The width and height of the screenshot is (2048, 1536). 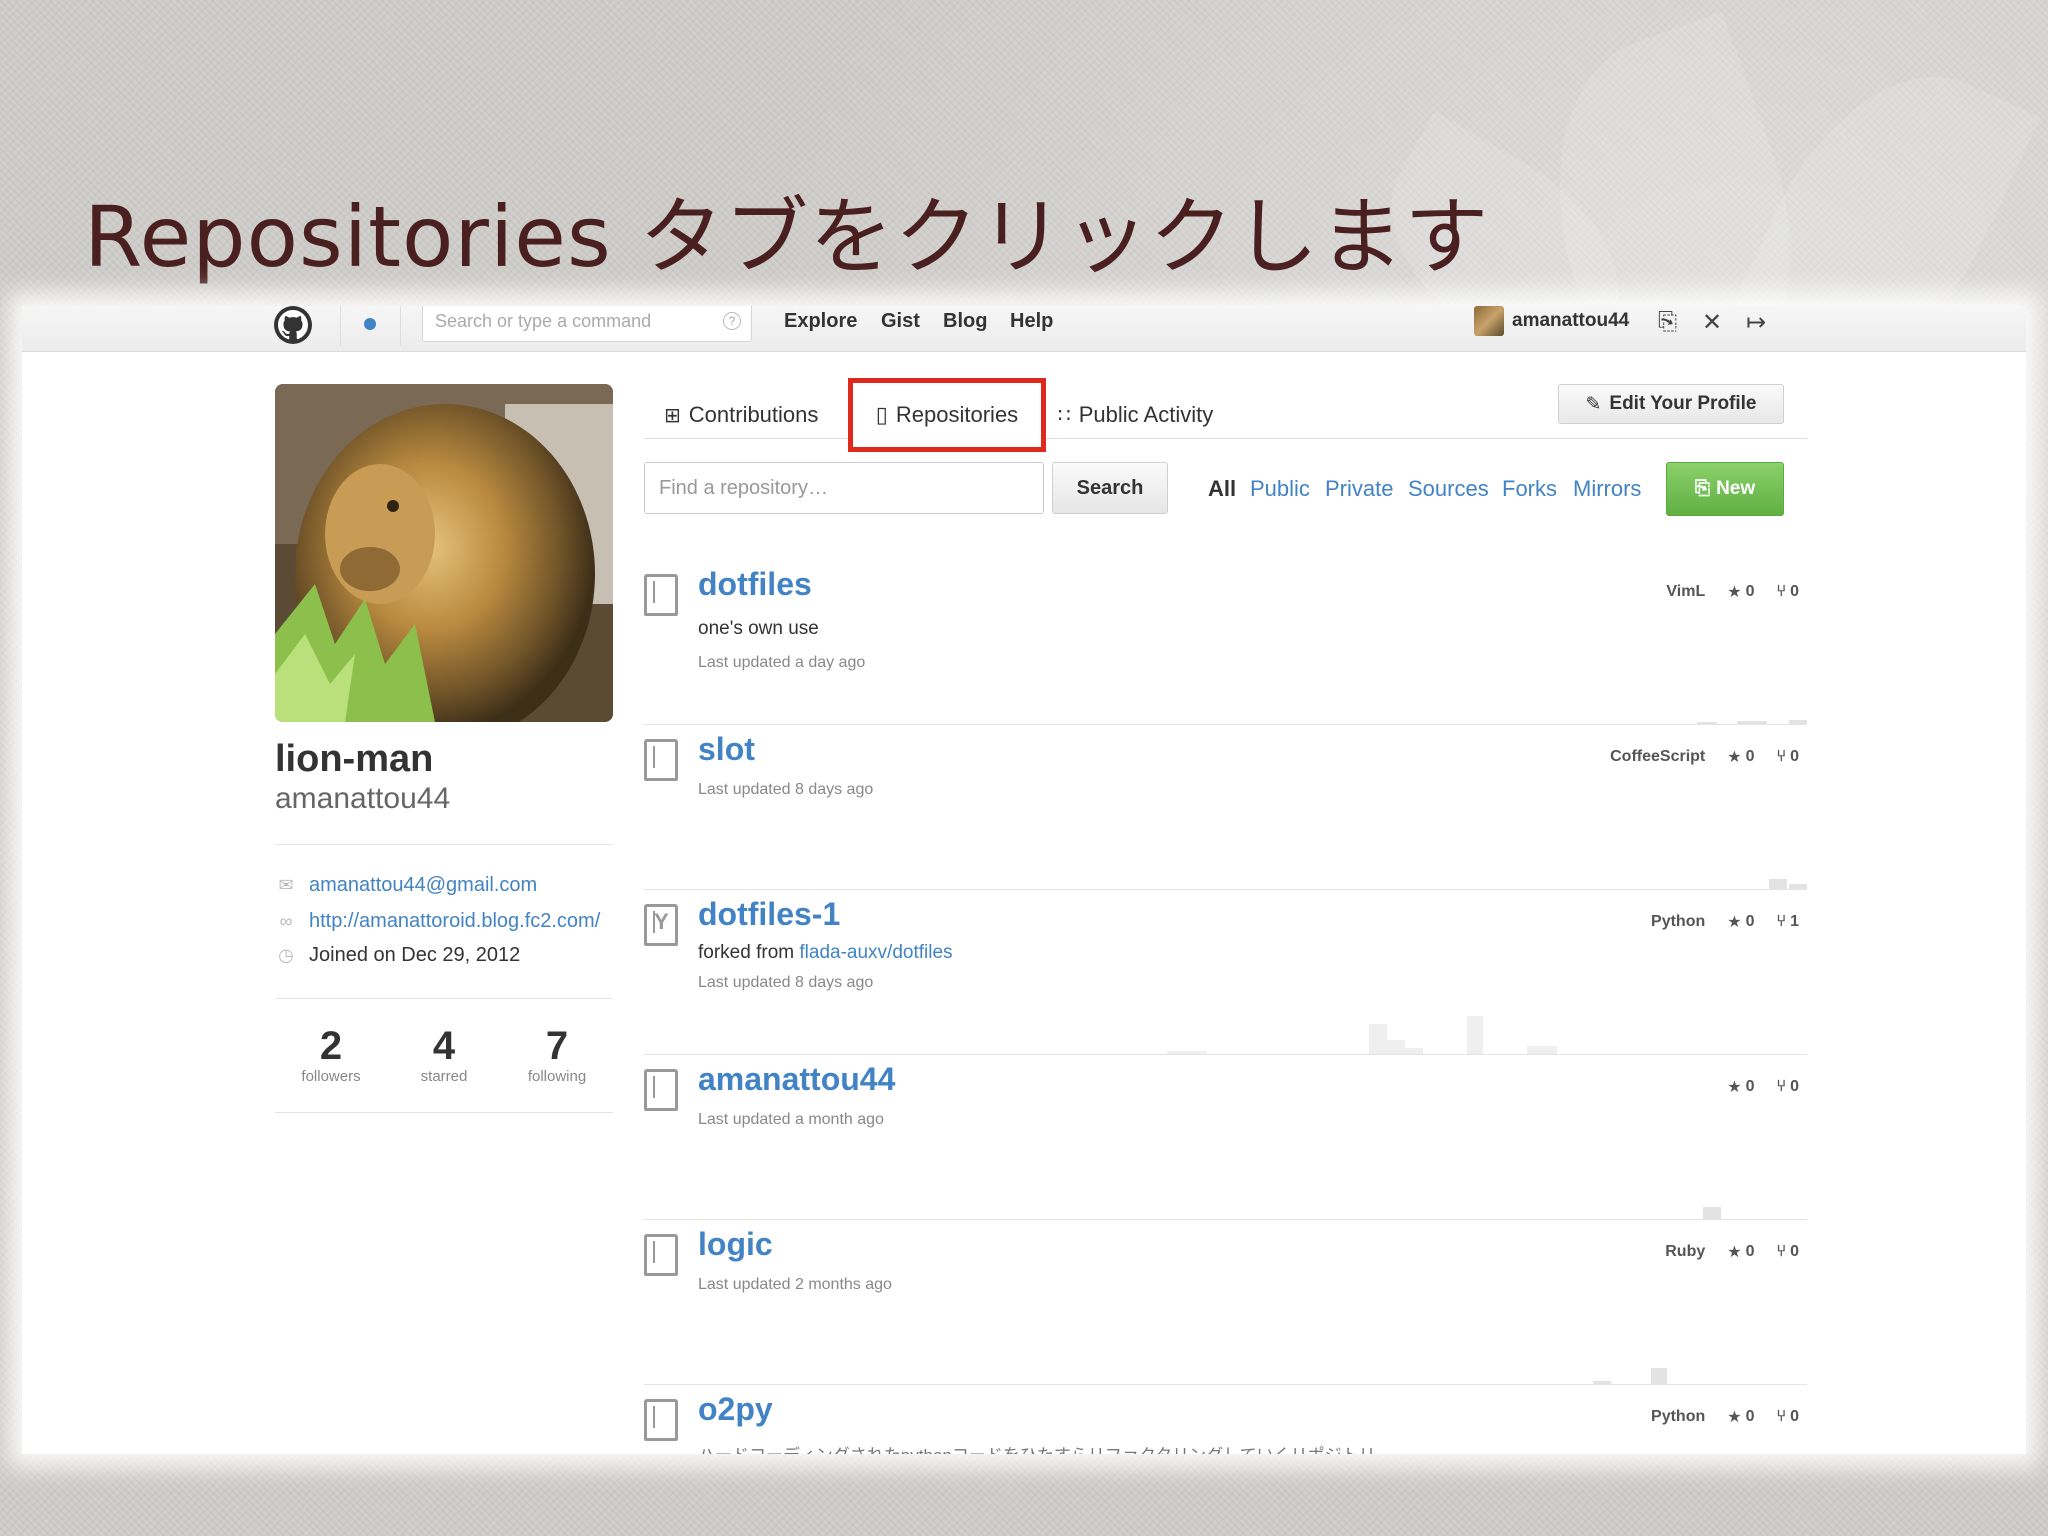 What do you see at coordinates (726, 749) in the screenshot?
I see `repo-name-link: slot` at bounding box center [726, 749].